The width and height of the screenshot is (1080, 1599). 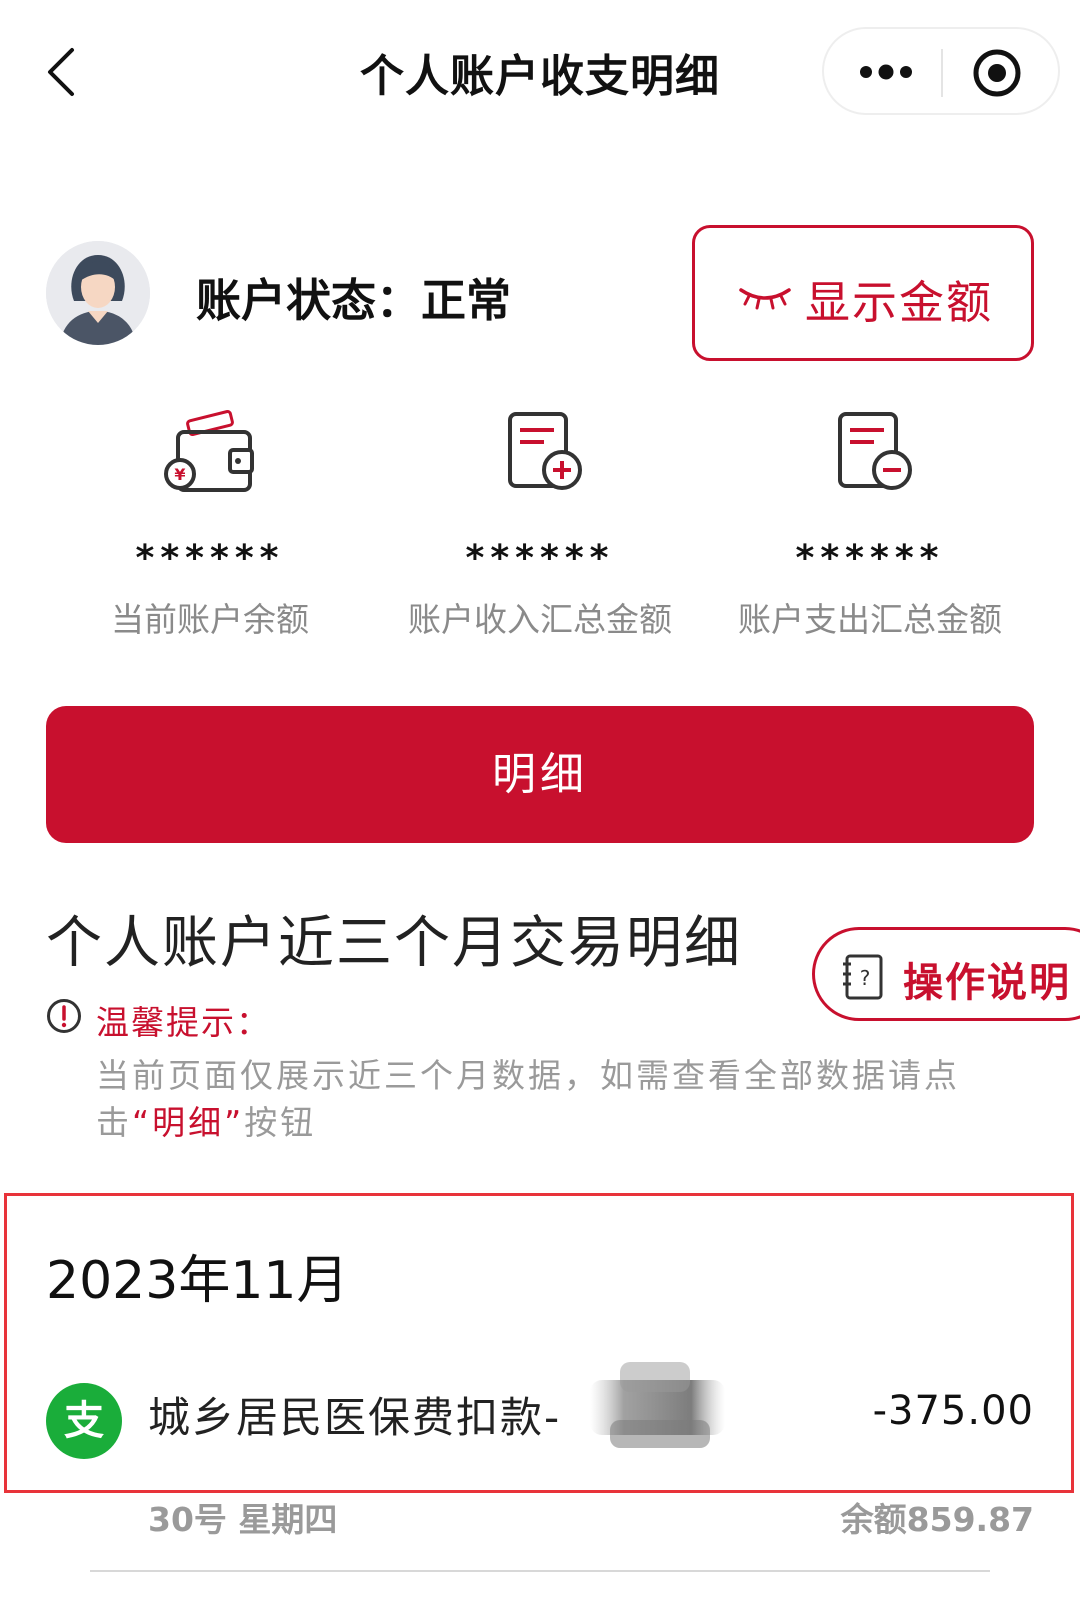 I want to click on balance-value: ******, so click(x=210, y=558).